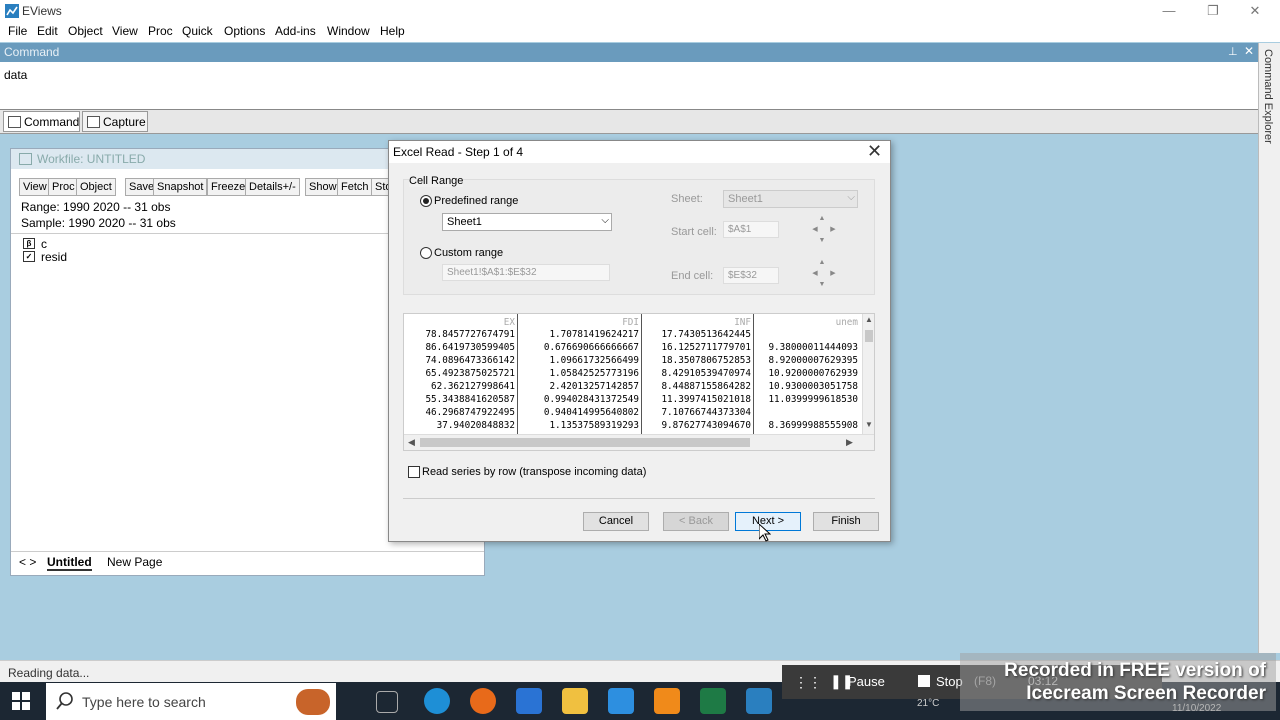 The image size is (1280, 720). Describe the element at coordinates (751, 275) in the screenshot. I see `end-cell-field: $E$32` at that location.